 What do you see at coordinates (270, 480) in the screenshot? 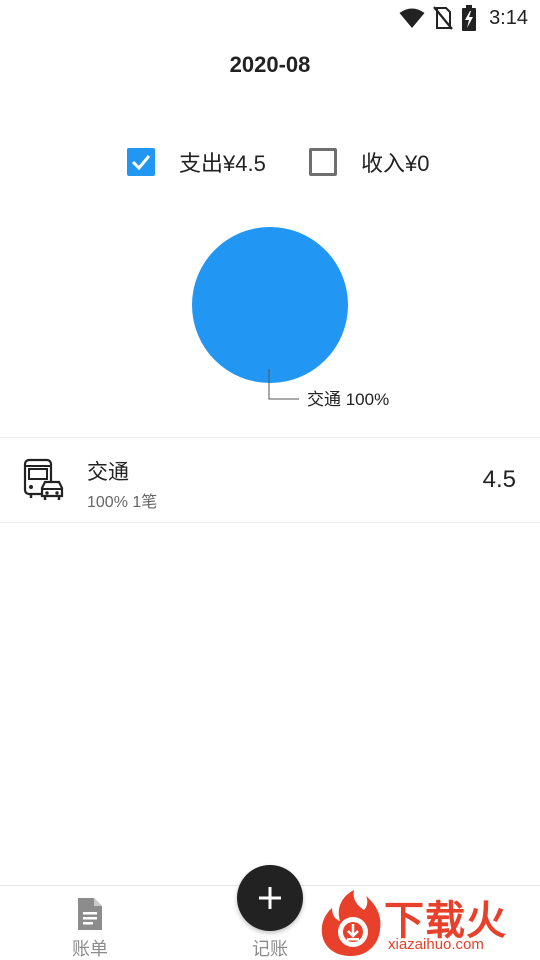
I see `category-row: 交通 100% 1笔 4.5` at bounding box center [270, 480].